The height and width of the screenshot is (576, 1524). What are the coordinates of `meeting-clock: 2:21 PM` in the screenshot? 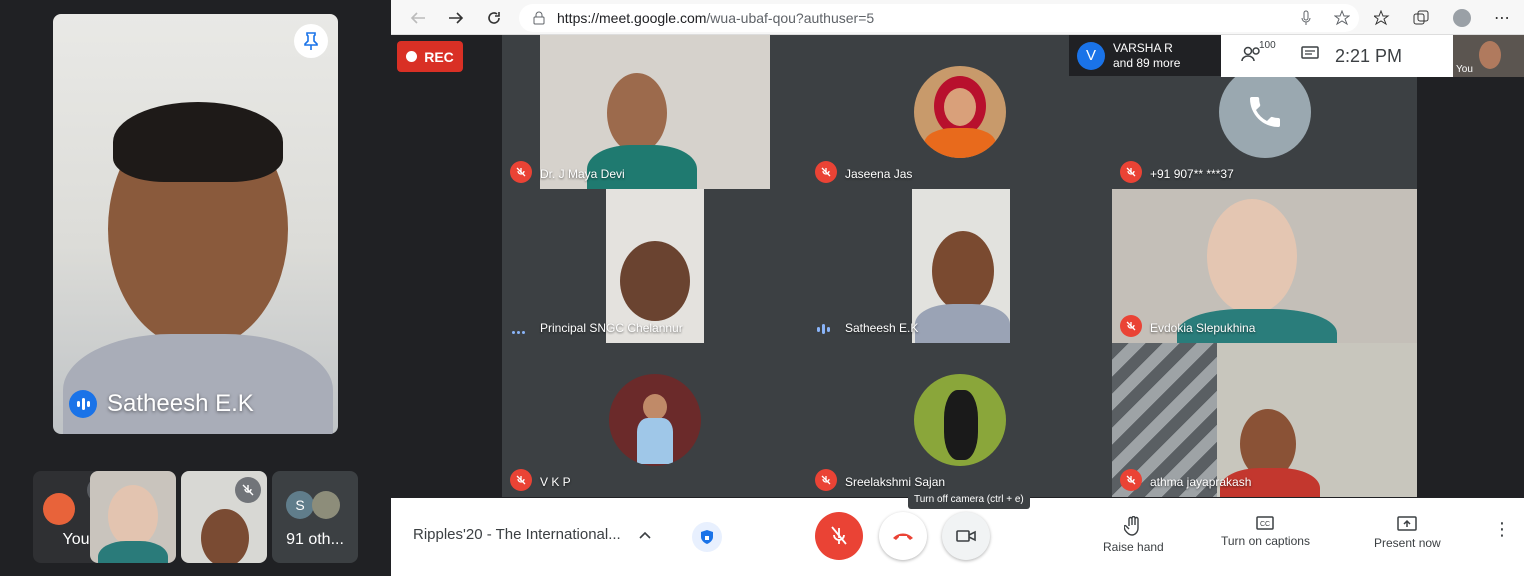 It's located at (1369, 55).